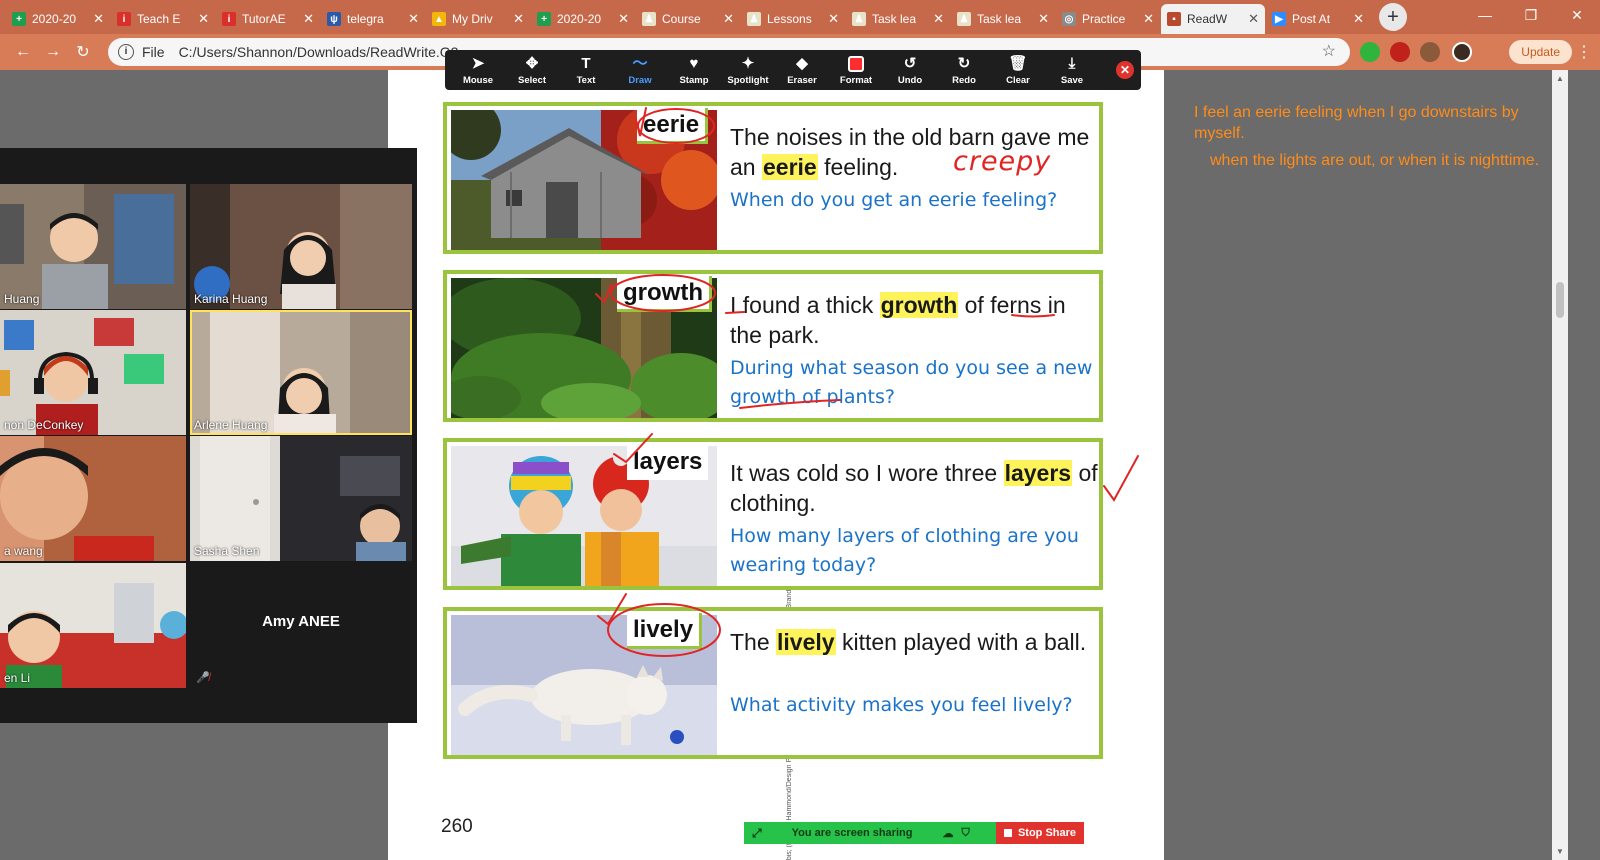 This screenshot has width=1600, height=860. I want to click on annotation-tool-draw: 〜 Draw, so click(640, 70).